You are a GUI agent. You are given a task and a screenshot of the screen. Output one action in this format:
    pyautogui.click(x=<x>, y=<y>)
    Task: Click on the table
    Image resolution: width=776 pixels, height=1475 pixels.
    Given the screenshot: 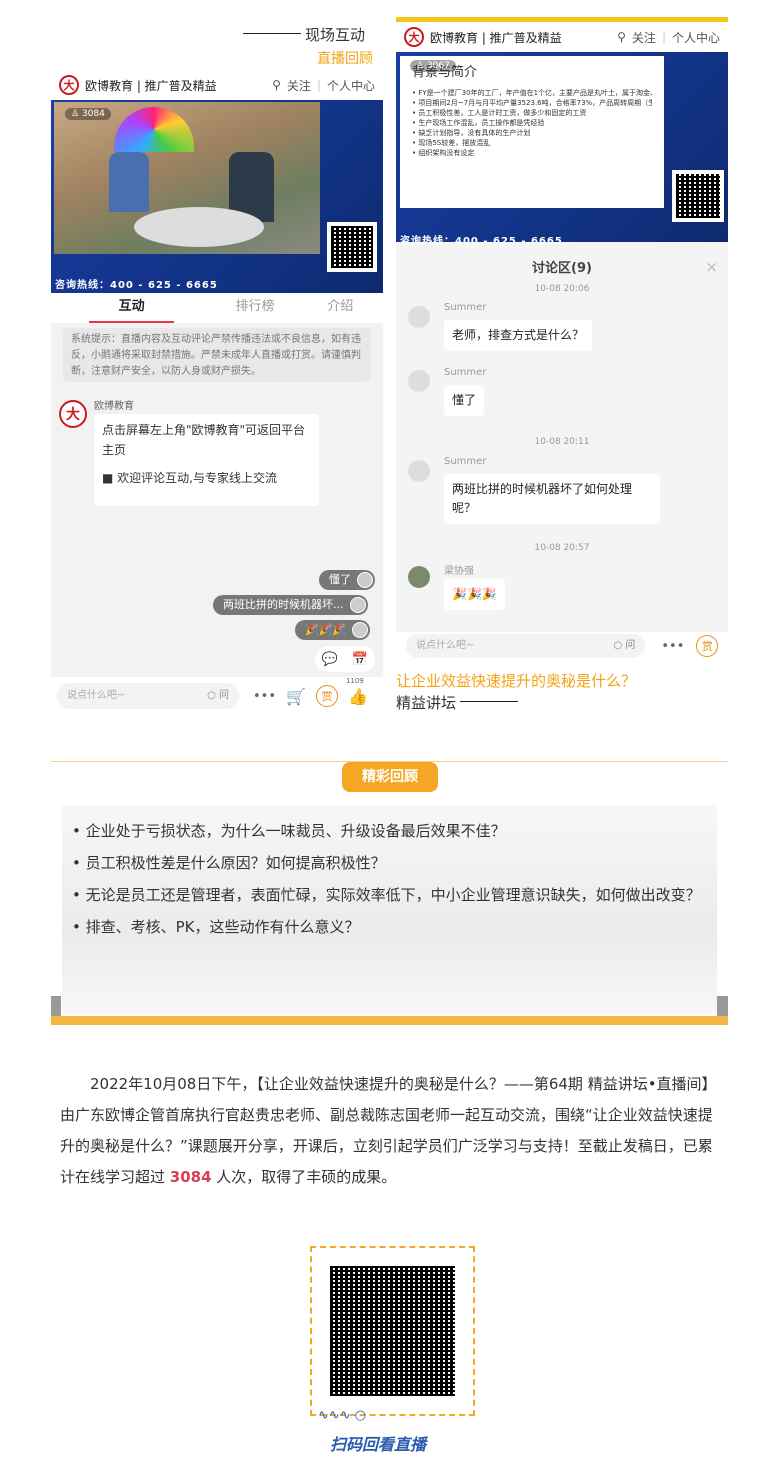 What is the action you would take?
    pyautogui.click(x=199, y=227)
    